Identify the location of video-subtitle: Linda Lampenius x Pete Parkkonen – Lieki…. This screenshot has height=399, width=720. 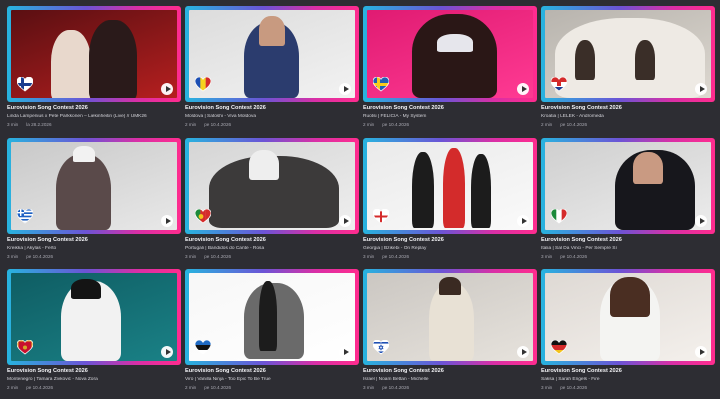
(77, 116).